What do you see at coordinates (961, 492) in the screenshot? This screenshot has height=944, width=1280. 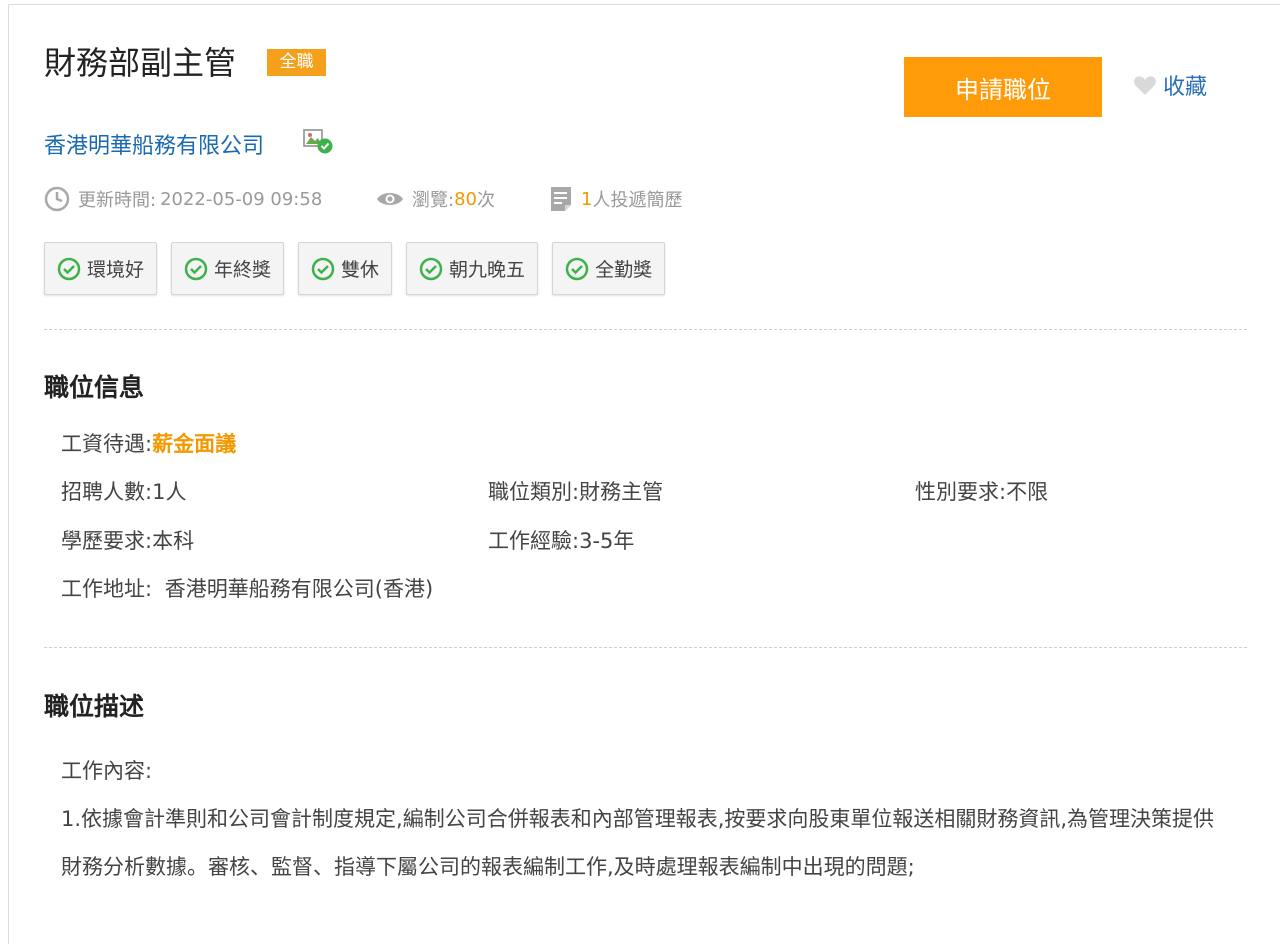 I see `gender-label: 性別要求:` at bounding box center [961, 492].